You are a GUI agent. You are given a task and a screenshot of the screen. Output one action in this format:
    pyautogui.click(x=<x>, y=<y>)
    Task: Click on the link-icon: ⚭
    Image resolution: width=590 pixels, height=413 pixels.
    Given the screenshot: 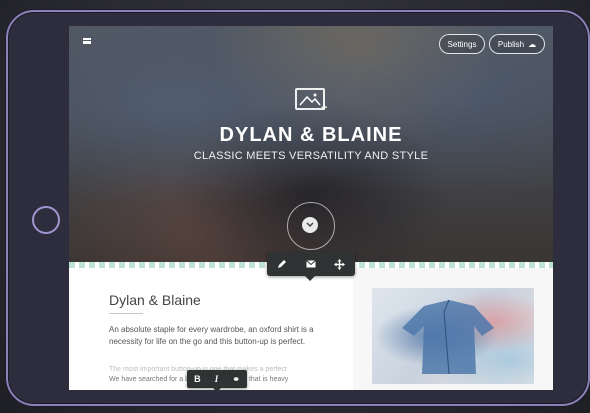 What is the action you would take?
    pyautogui.click(x=236, y=379)
    